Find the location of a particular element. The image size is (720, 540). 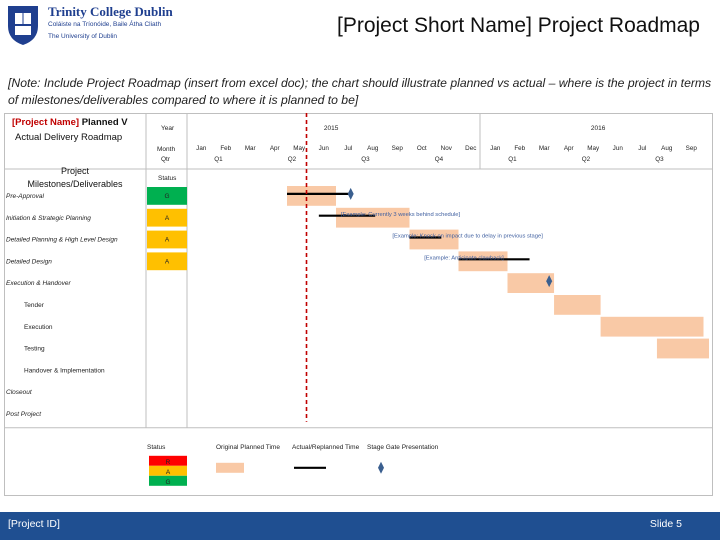

logo-name: Trinity College Dublin is located at coordinates (110, 11).